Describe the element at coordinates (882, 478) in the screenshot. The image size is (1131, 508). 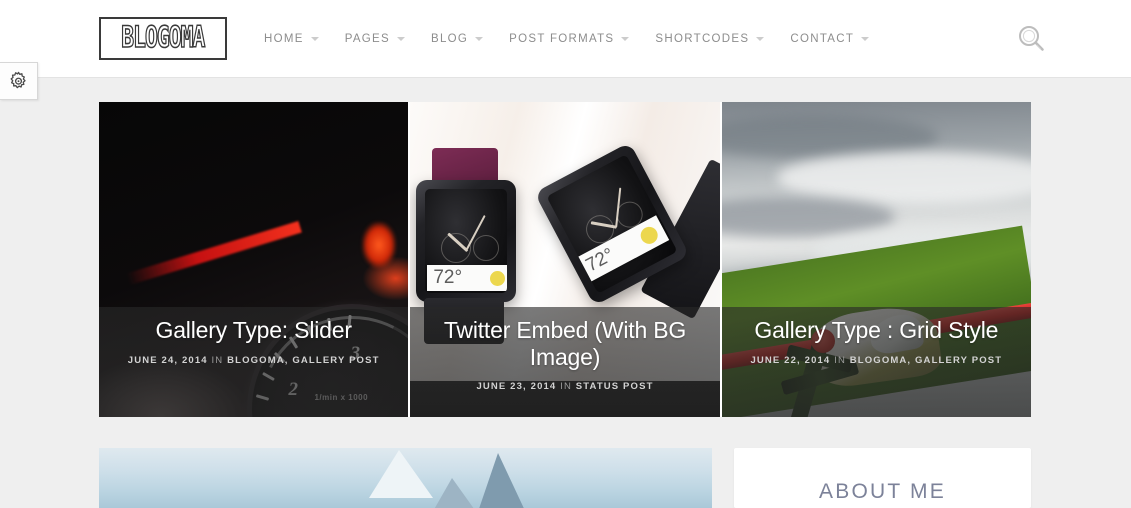
I see `sidebar-widget-about-me: ABOUT ME` at that location.